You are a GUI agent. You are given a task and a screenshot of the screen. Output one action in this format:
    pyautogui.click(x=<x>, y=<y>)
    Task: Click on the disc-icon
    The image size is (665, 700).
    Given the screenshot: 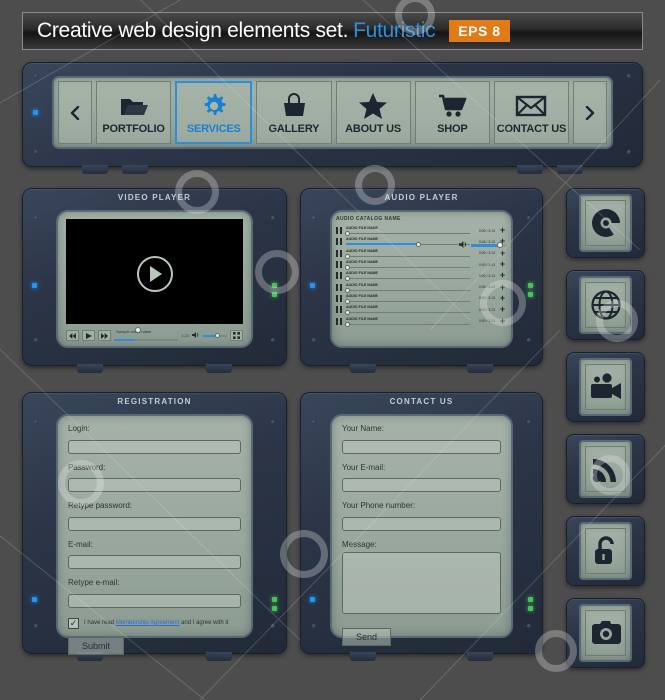 What is the action you would take?
    pyautogui.click(x=605, y=223)
    